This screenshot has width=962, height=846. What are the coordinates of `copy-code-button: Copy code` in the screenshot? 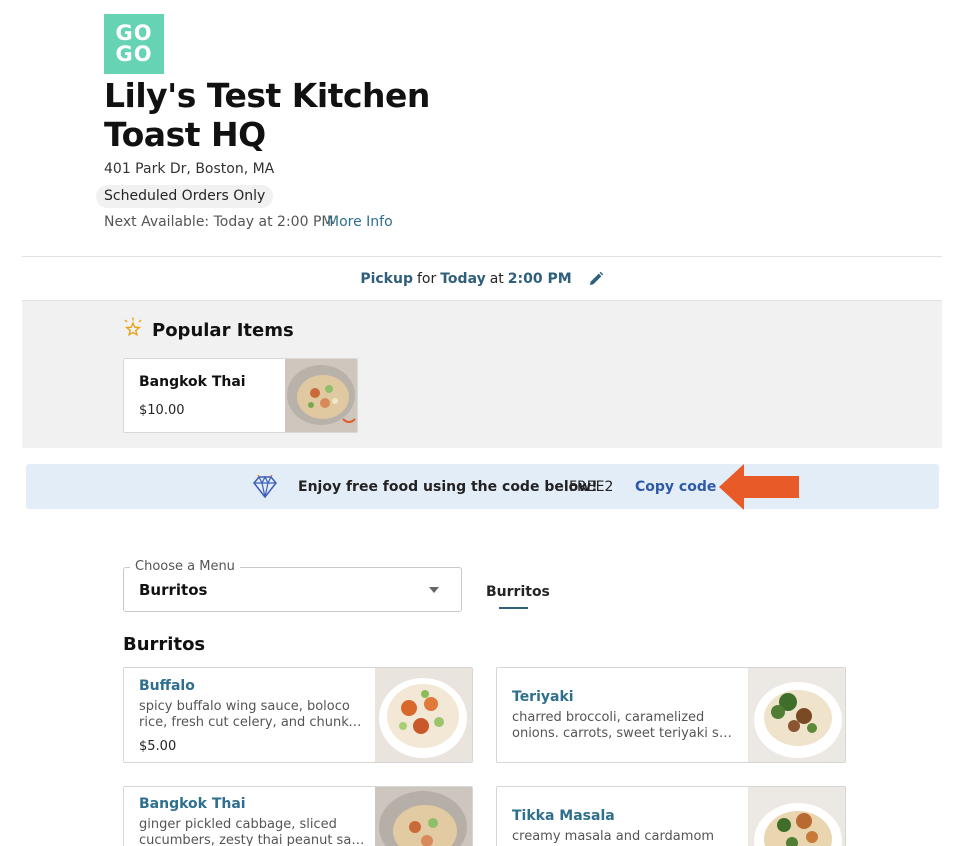 It's located at (675, 487).